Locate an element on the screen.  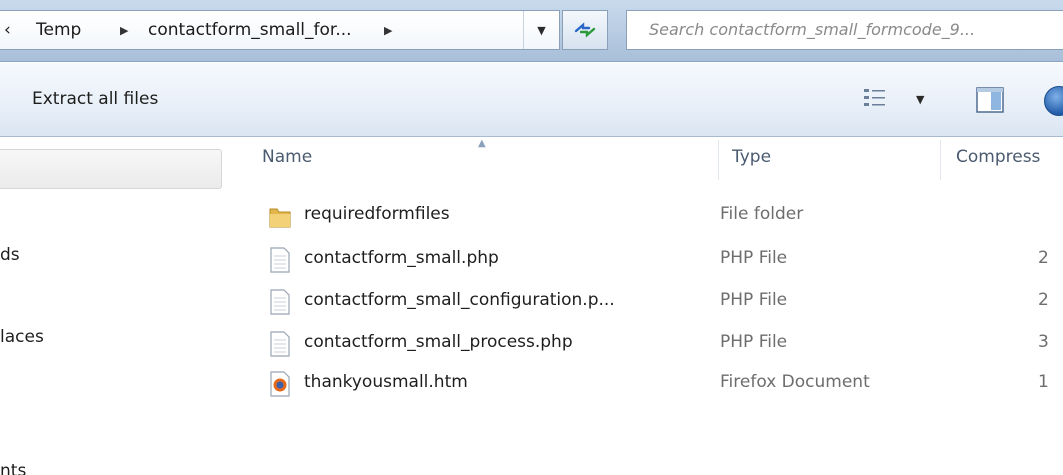
file-name: contactform_small.php is located at coordinates (401, 258).